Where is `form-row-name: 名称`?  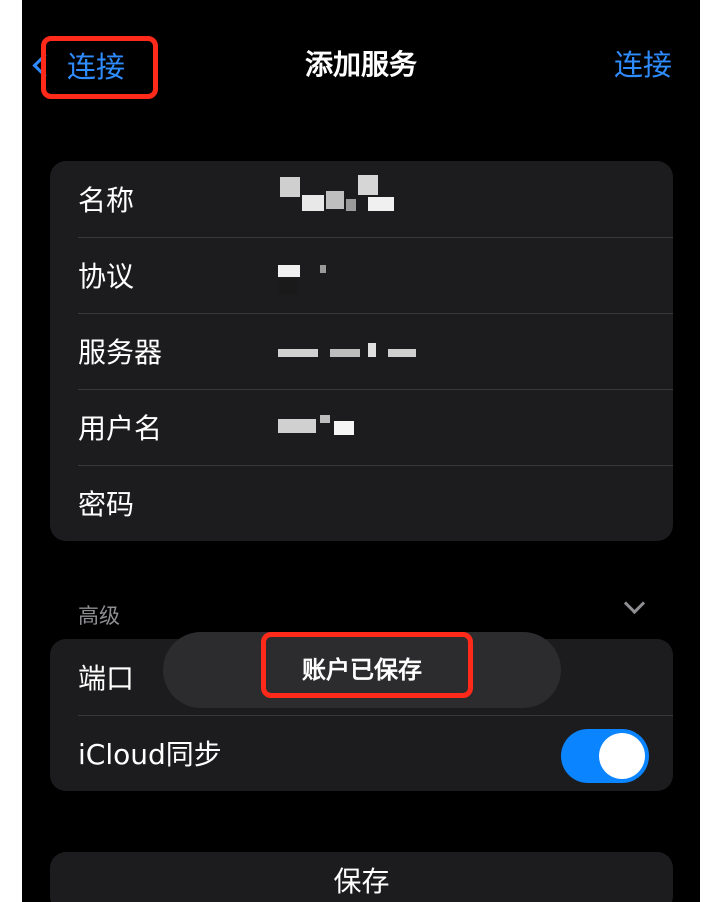 form-row-name: 名称 is located at coordinates (361, 199).